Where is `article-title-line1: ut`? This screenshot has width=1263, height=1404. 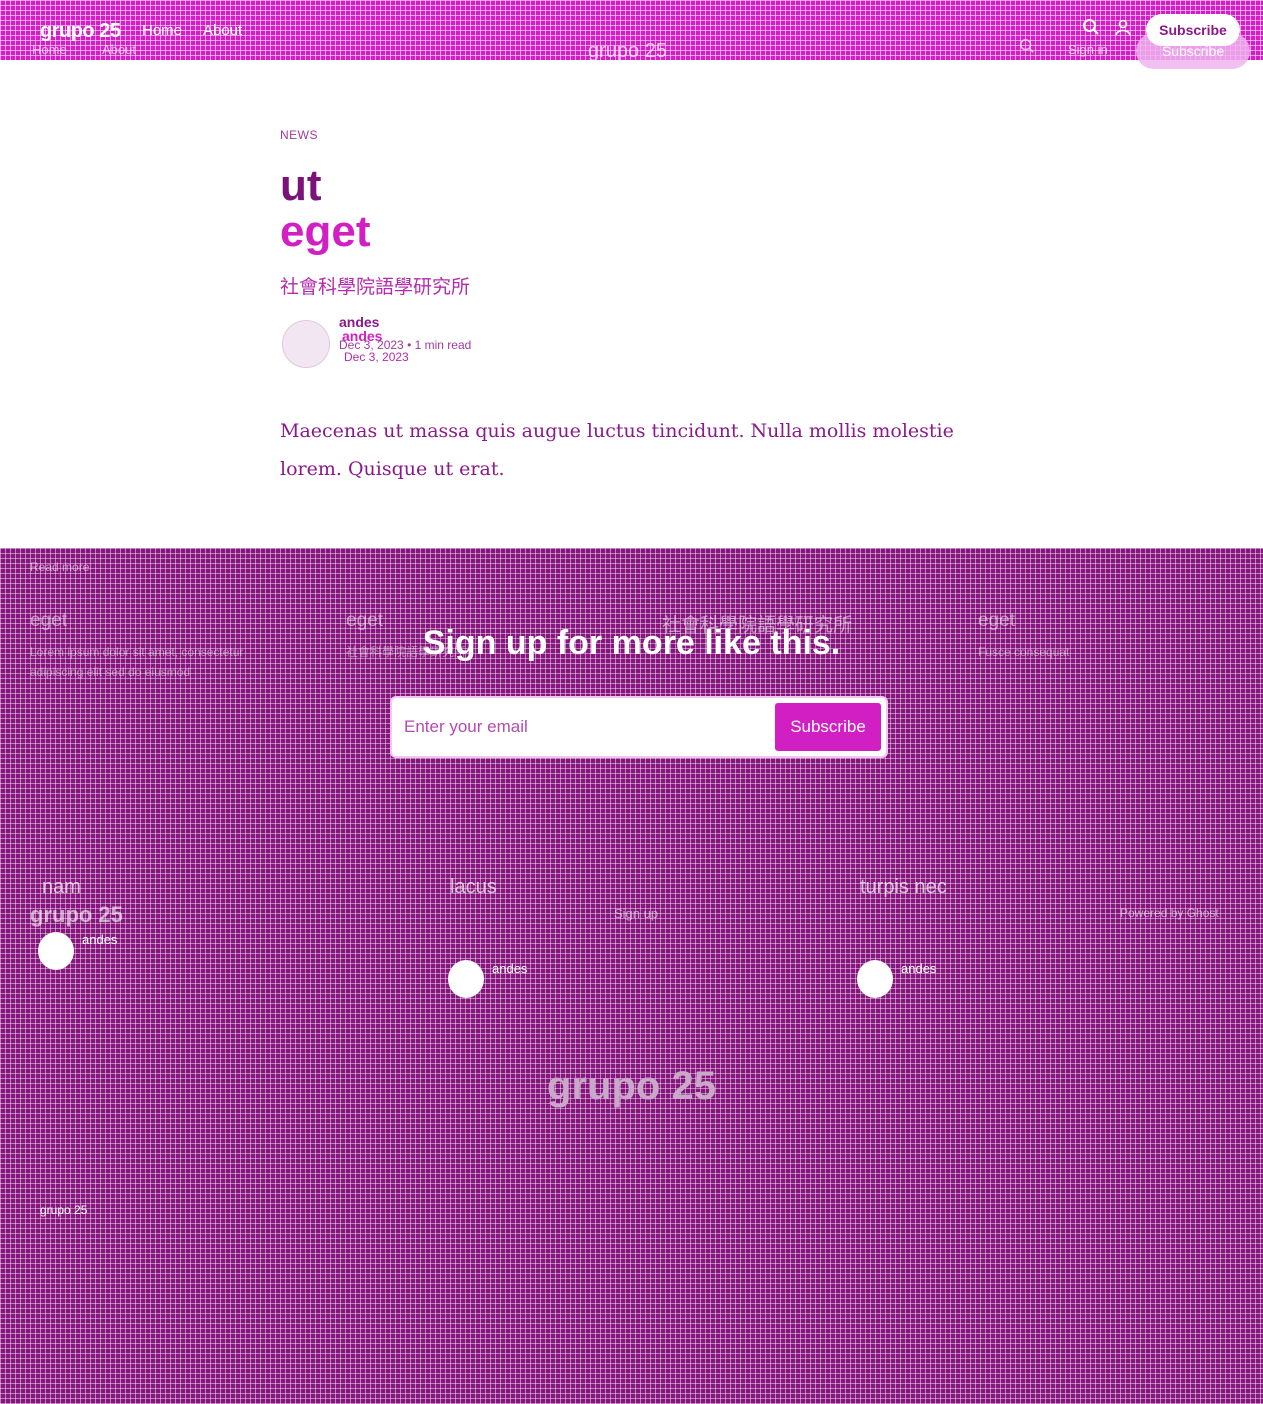 article-title-line1: ut is located at coordinates (301, 185).